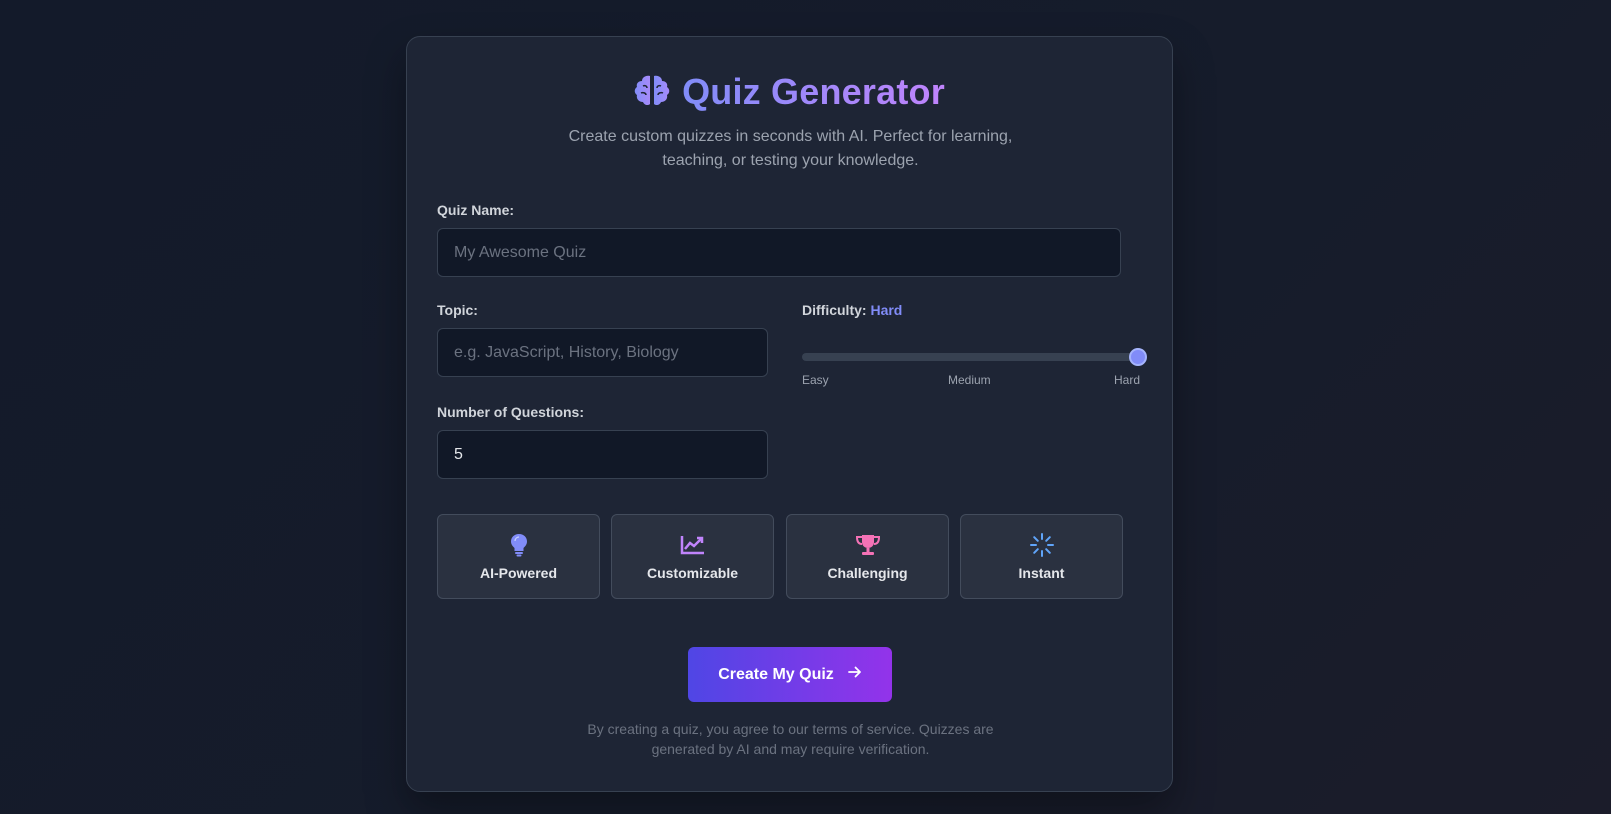 Image resolution: width=1611 pixels, height=814 pixels. Describe the element at coordinates (566, 352) in the screenshot. I see `topic-placeholder: e.g. JavaScript, History, Biology` at that location.